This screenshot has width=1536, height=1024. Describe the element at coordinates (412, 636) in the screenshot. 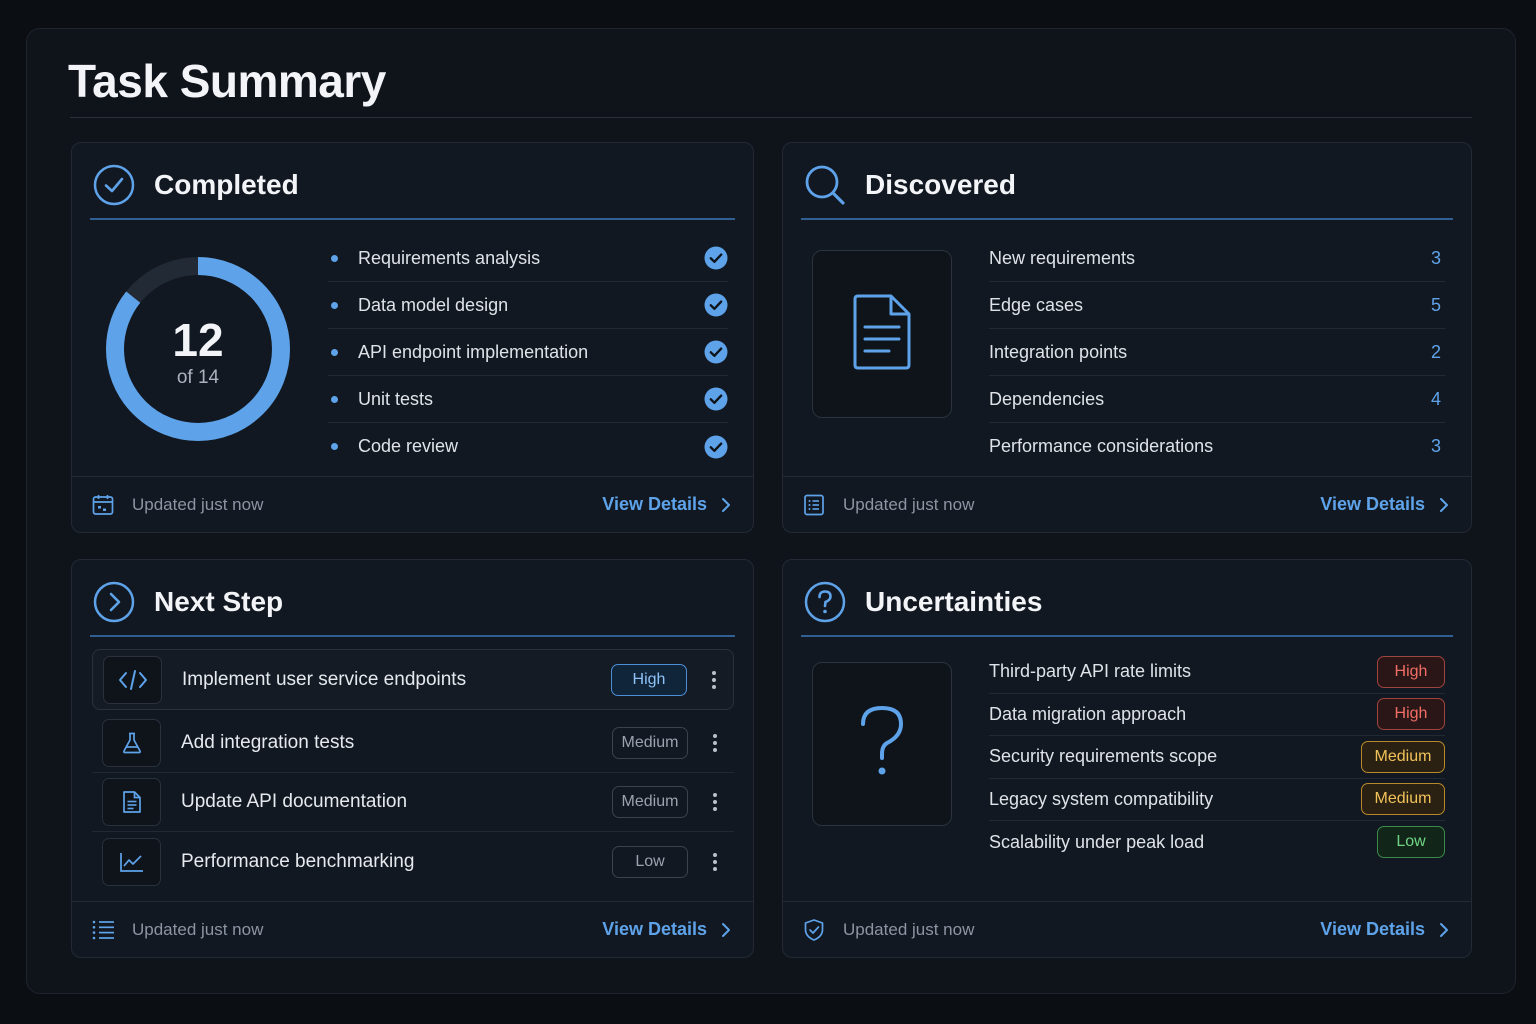

I see `next-step-divider` at that location.